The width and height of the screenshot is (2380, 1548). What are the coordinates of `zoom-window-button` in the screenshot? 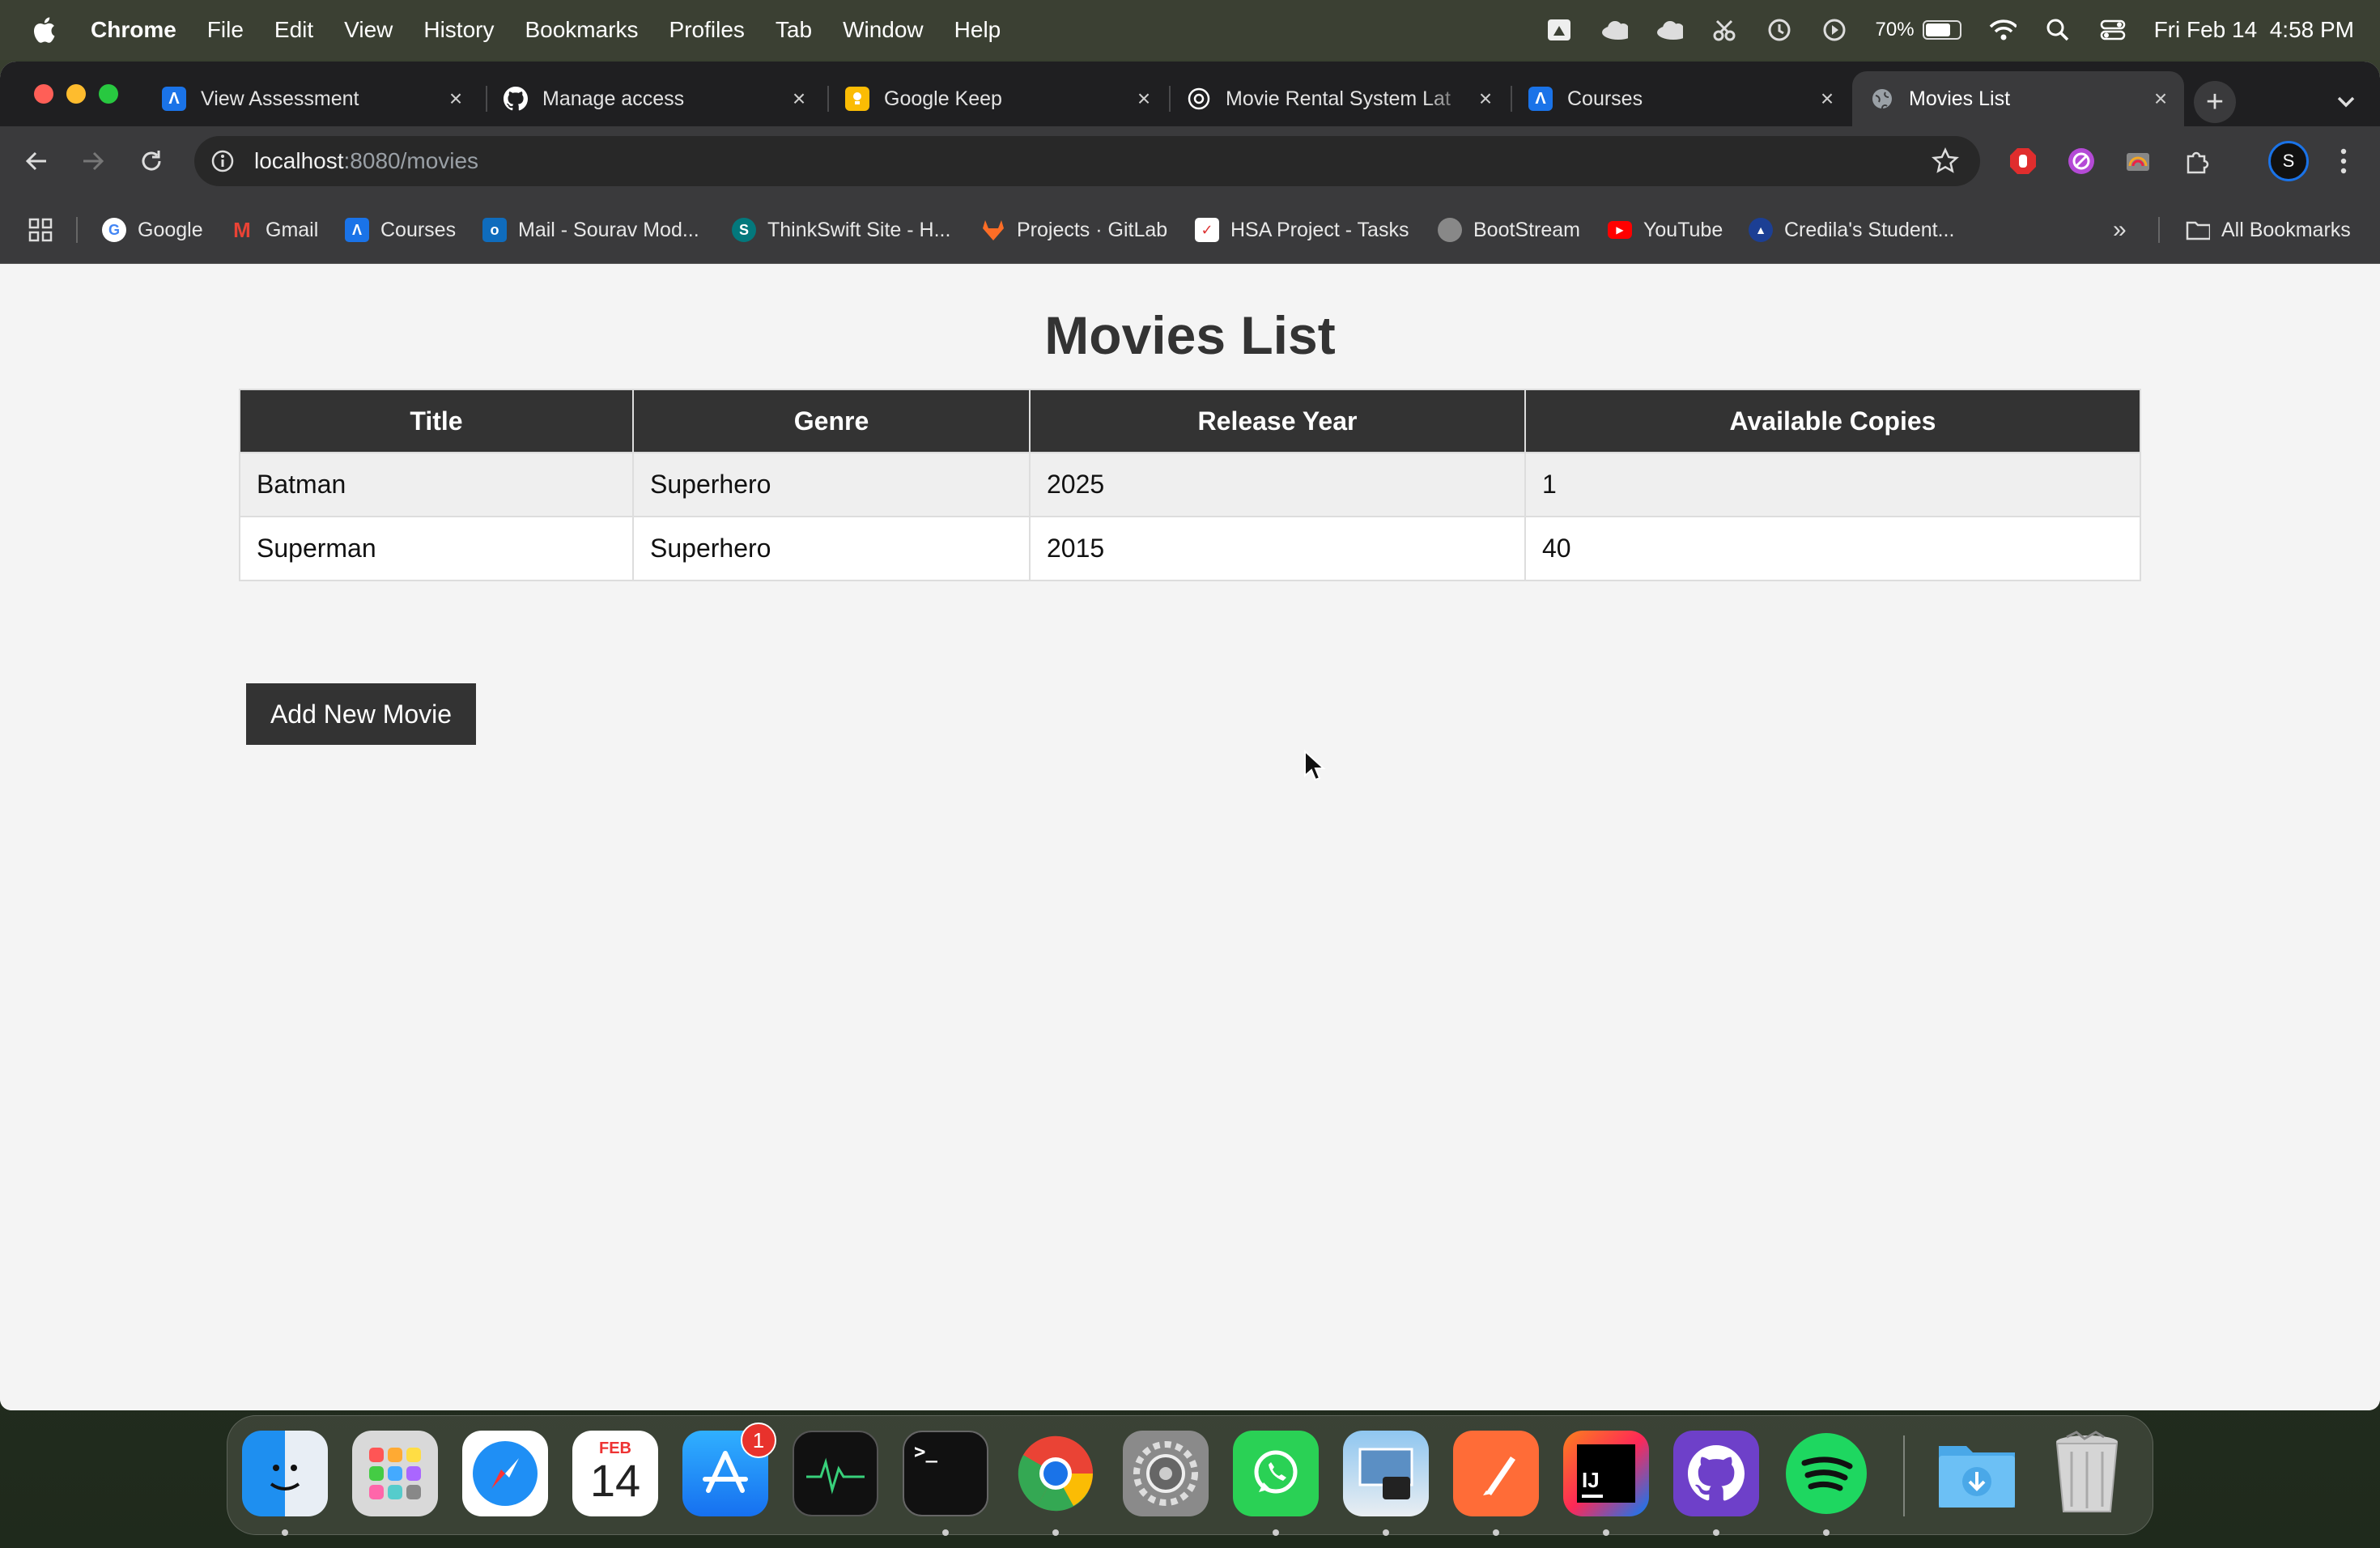 It's located at (108, 94).